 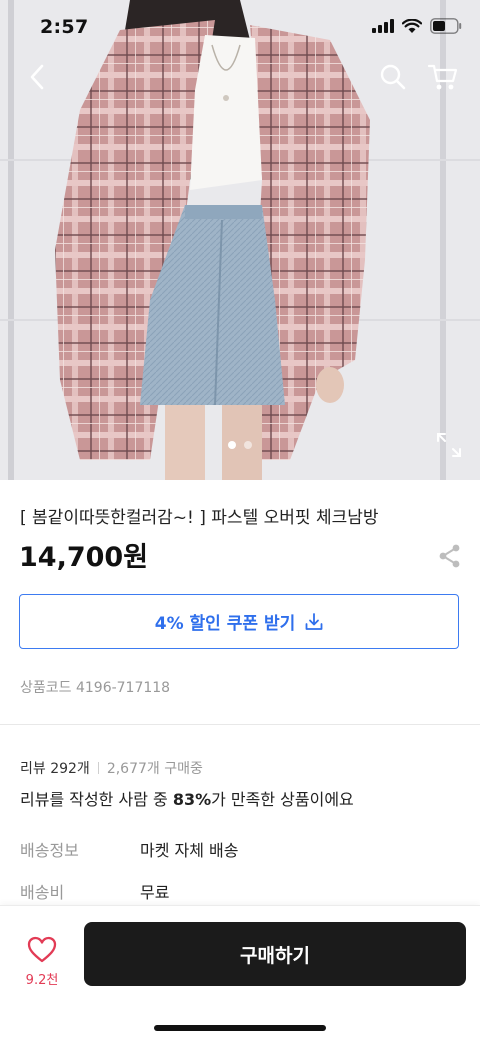 I want to click on battery-icon, so click(x=446, y=26).